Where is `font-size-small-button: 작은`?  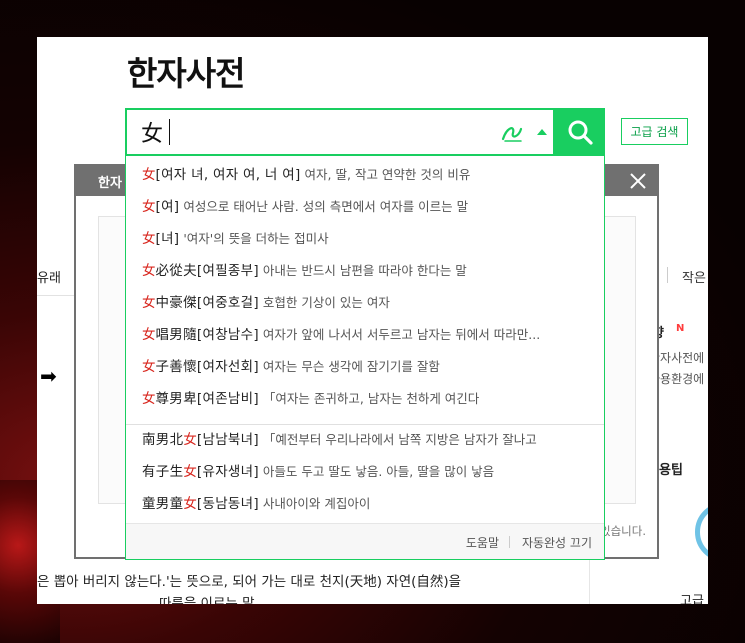 font-size-small-button: 작은 is located at coordinates (694, 276).